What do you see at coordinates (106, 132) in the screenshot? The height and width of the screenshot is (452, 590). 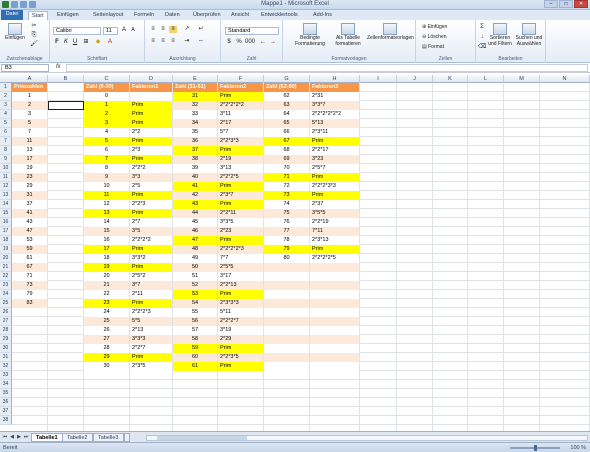 I see `number-cell: 4` at bounding box center [106, 132].